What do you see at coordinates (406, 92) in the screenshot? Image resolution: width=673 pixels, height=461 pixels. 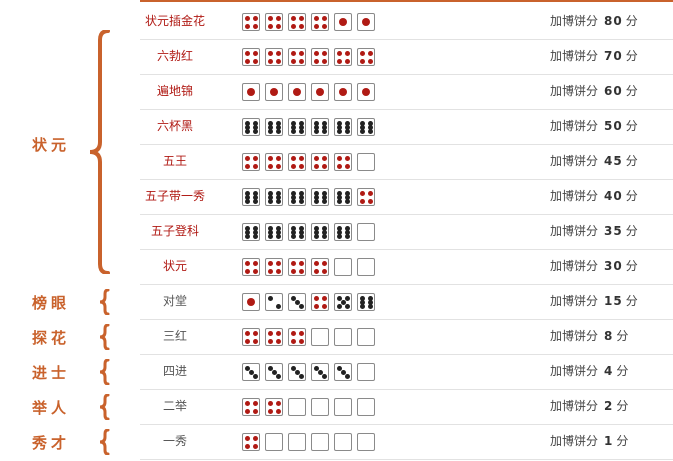 I see `score-row: 遍地锦 加博饼分 60 分` at bounding box center [406, 92].